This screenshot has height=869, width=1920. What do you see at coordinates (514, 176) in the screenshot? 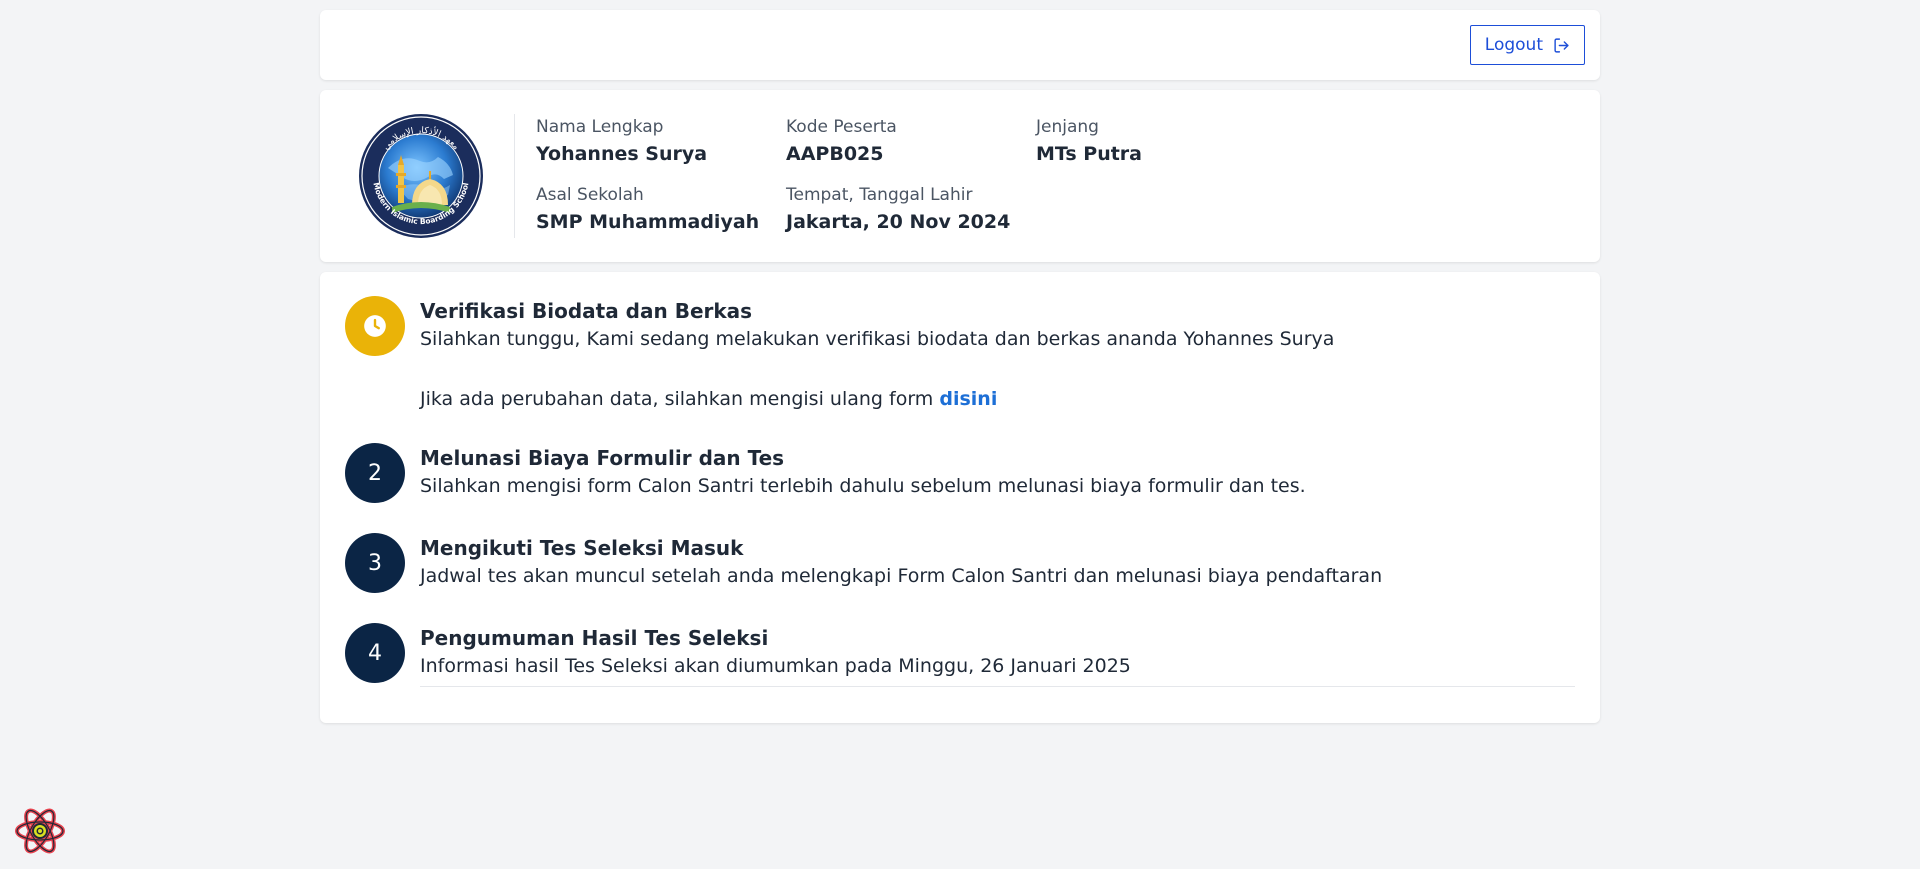
I see `profile-divider` at bounding box center [514, 176].